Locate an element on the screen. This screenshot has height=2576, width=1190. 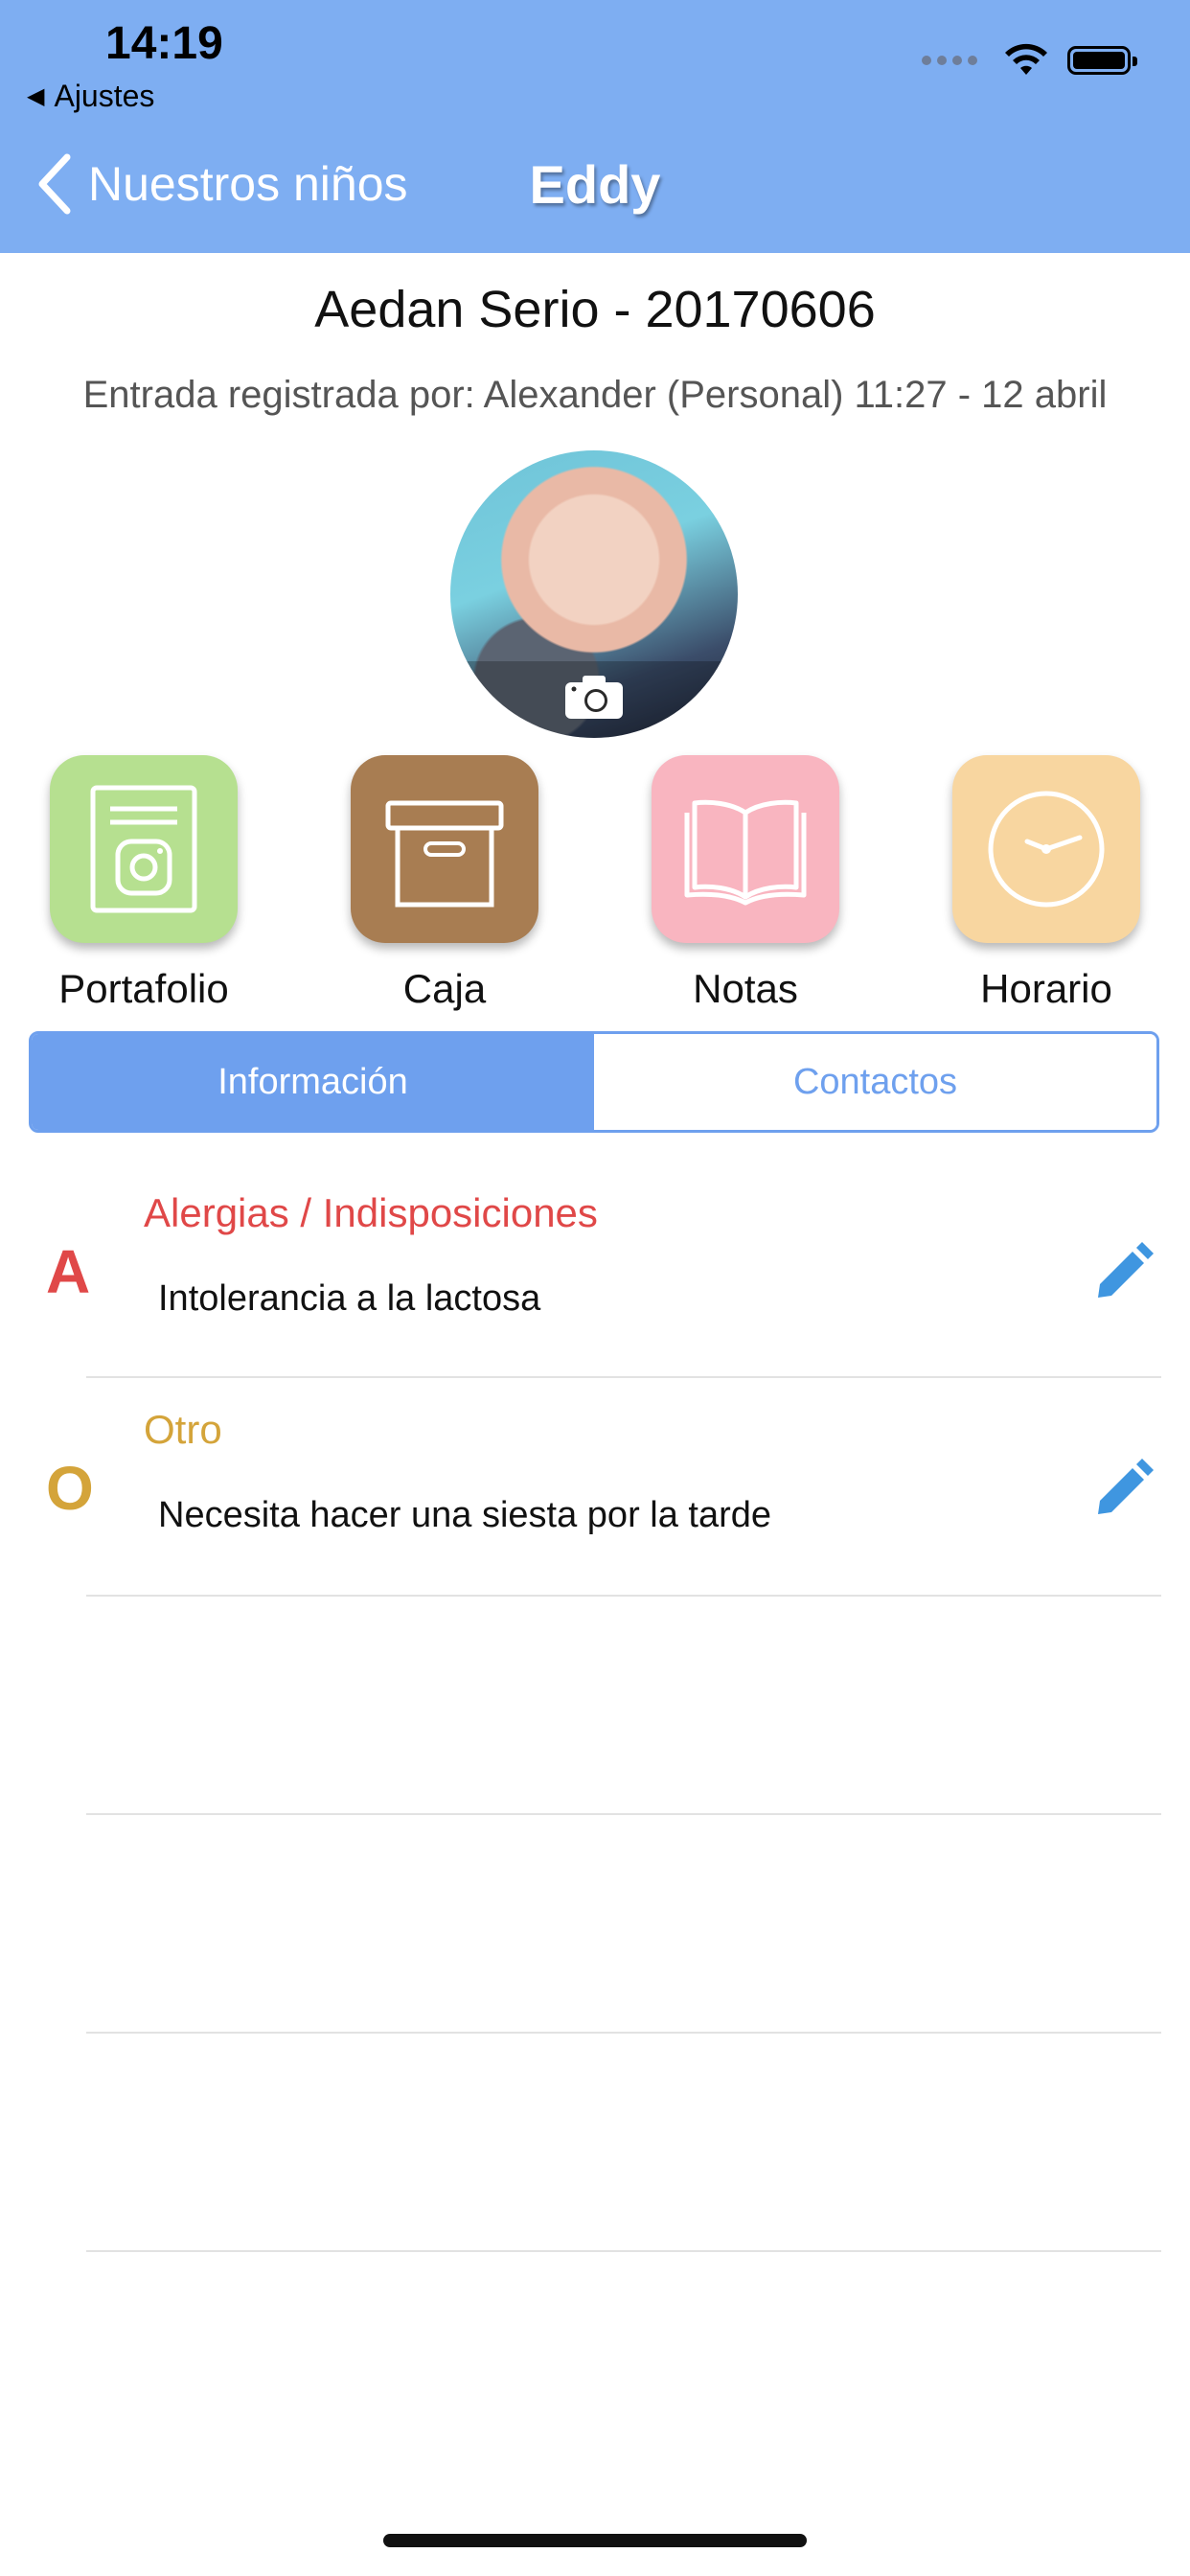
navigation-bar: 14:19 ◀ Ajustes Nuestros niños Eddy is located at coordinates (595, 126).